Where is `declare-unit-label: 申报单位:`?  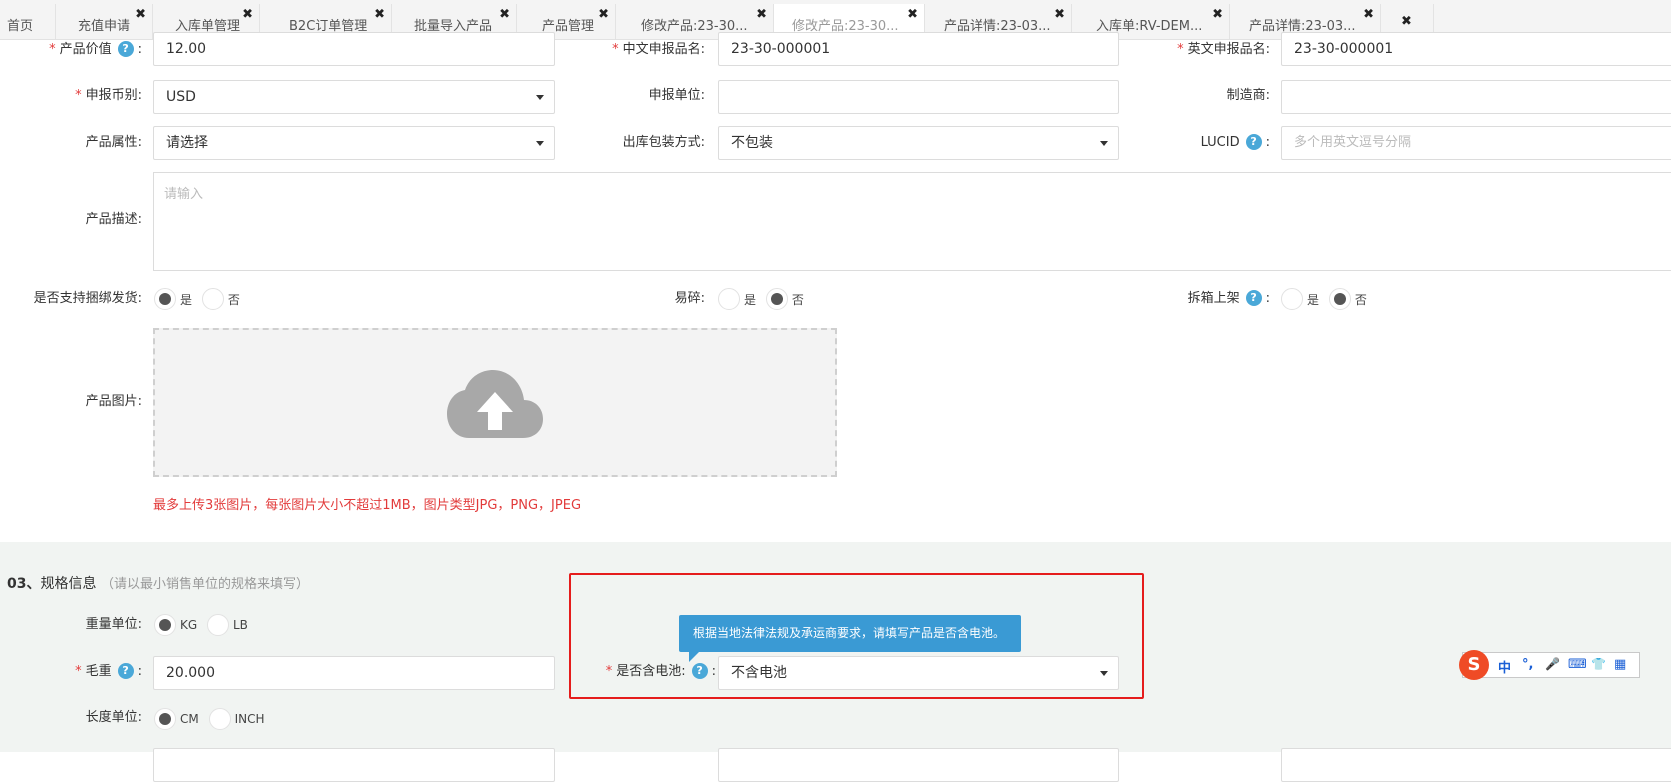 declare-unit-label: 申报单位: is located at coordinates (676, 95).